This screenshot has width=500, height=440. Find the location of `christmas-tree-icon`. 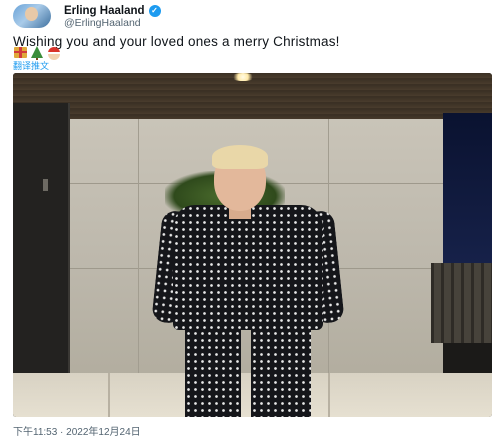

christmas-tree-icon is located at coordinates (37, 53).